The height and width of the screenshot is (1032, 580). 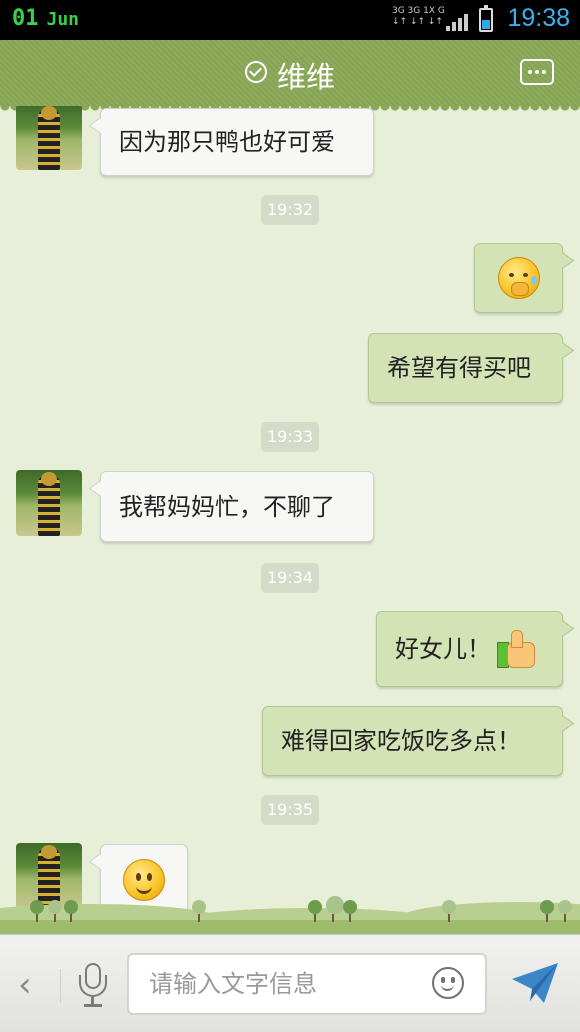 What do you see at coordinates (255, 72) in the screenshot?
I see `check-circle-icon` at bounding box center [255, 72].